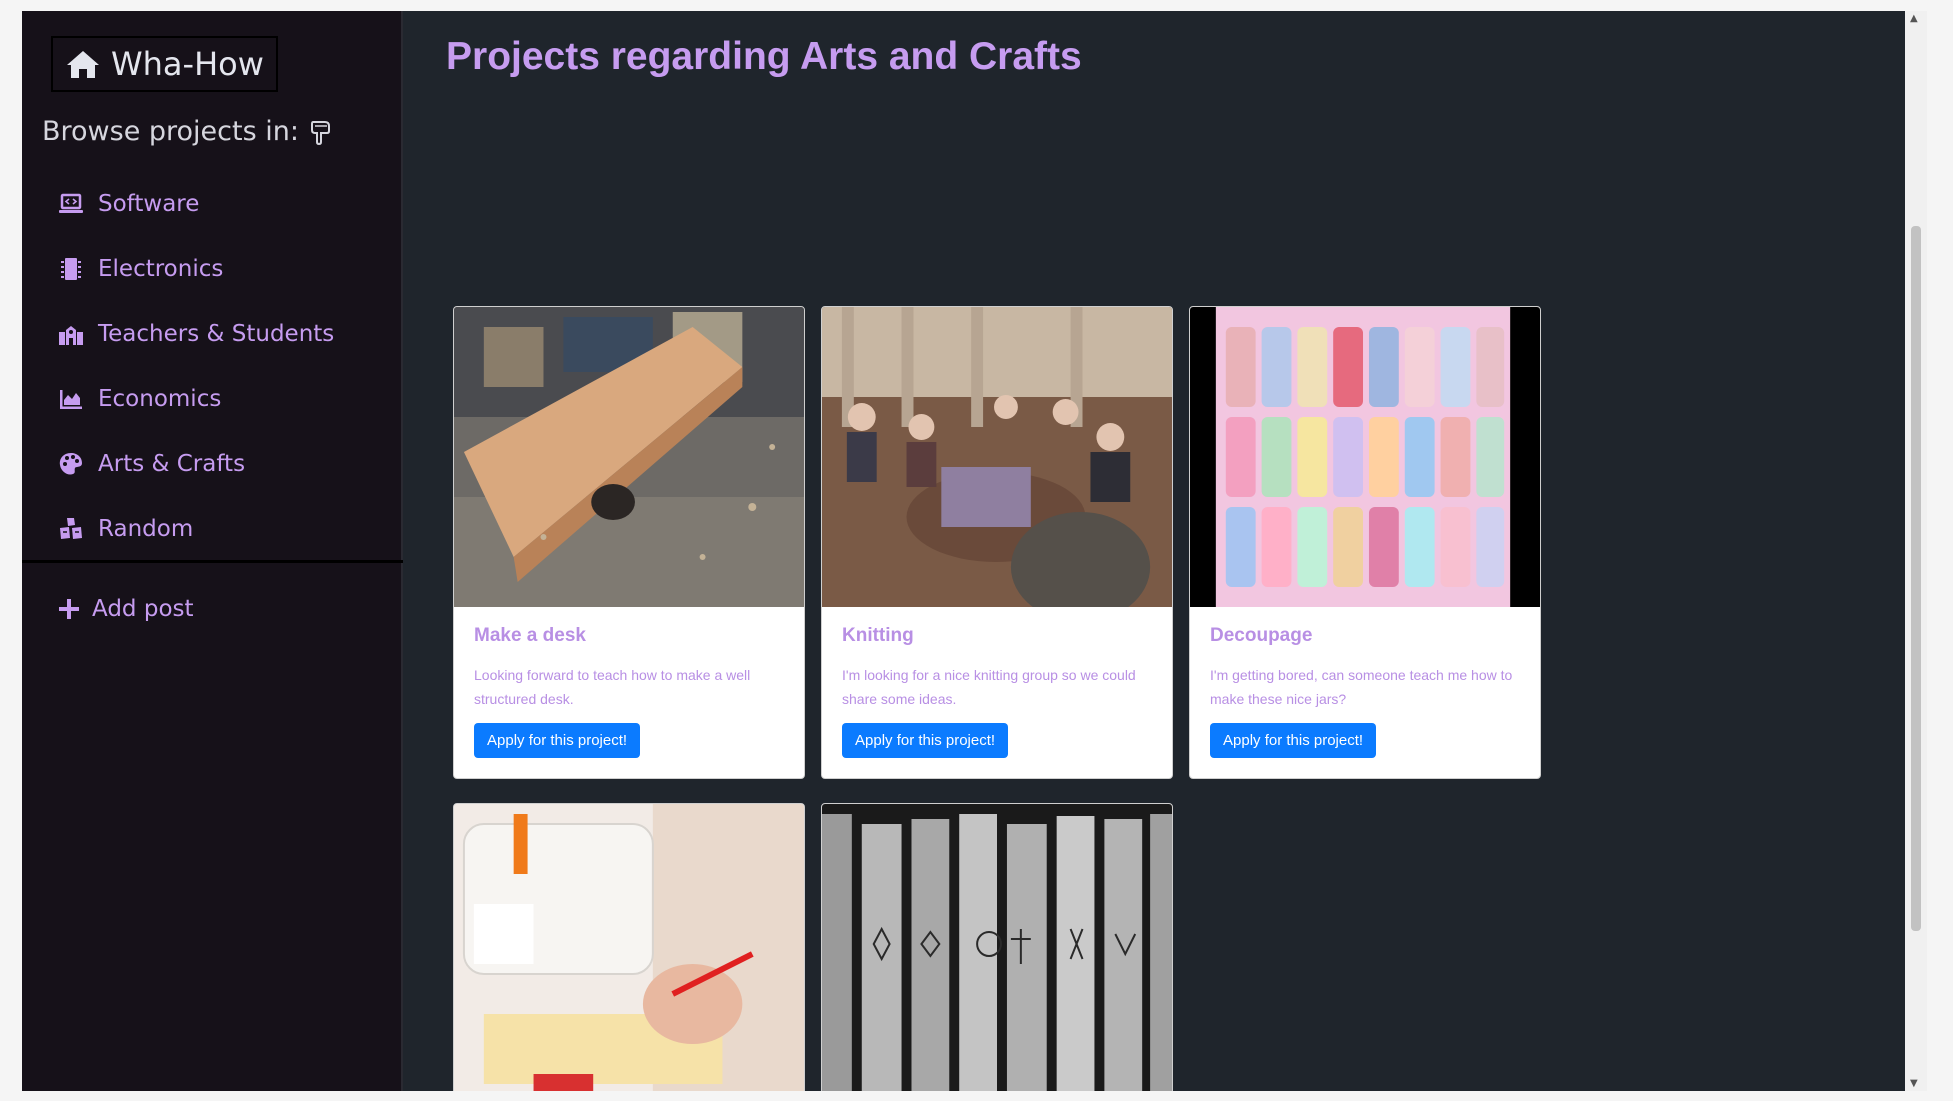  I want to click on plus-icon, so click(69, 609).